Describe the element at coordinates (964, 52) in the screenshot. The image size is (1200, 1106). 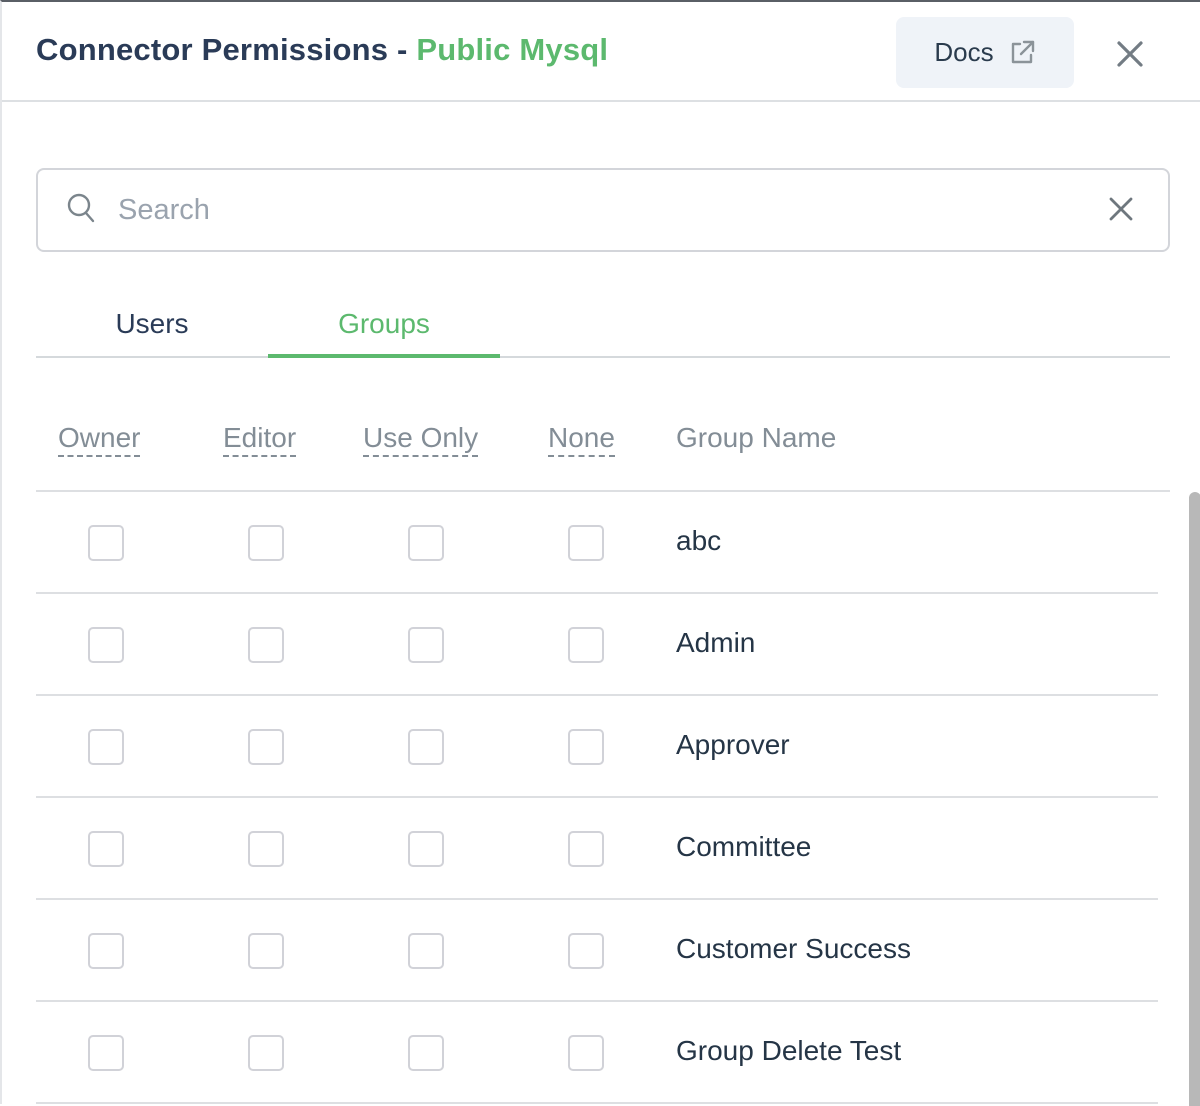
I see `docs-label: Docs` at that location.